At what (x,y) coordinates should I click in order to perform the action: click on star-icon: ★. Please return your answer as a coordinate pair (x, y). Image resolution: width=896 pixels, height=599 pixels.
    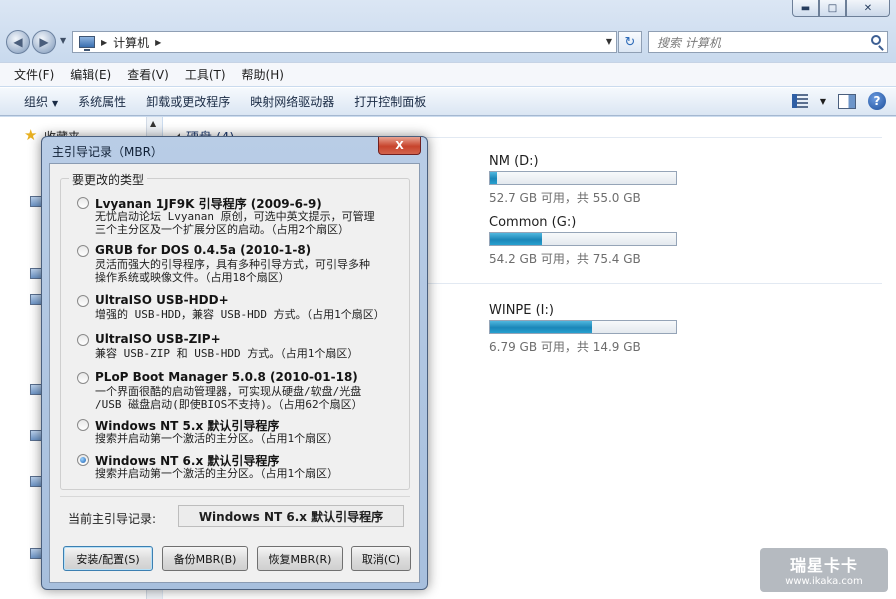
    Looking at the image, I should click on (31, 135).